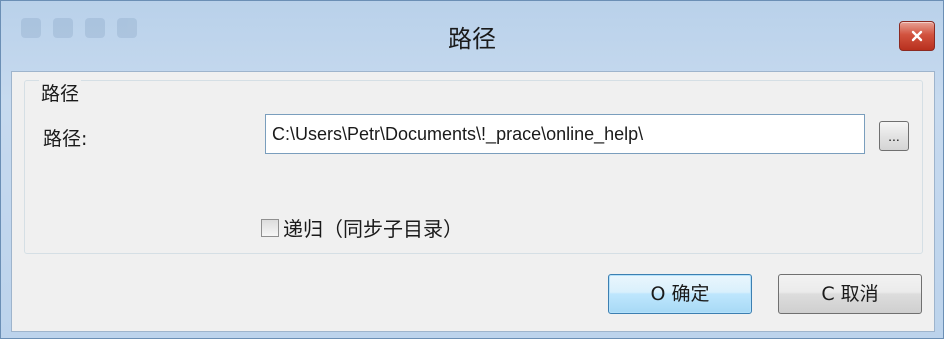 The image size is (944, 339). What do you see at coordinates (65, 139) in the screenshot?
I see `path-label: 路径:` at bounding box center [65, 139].